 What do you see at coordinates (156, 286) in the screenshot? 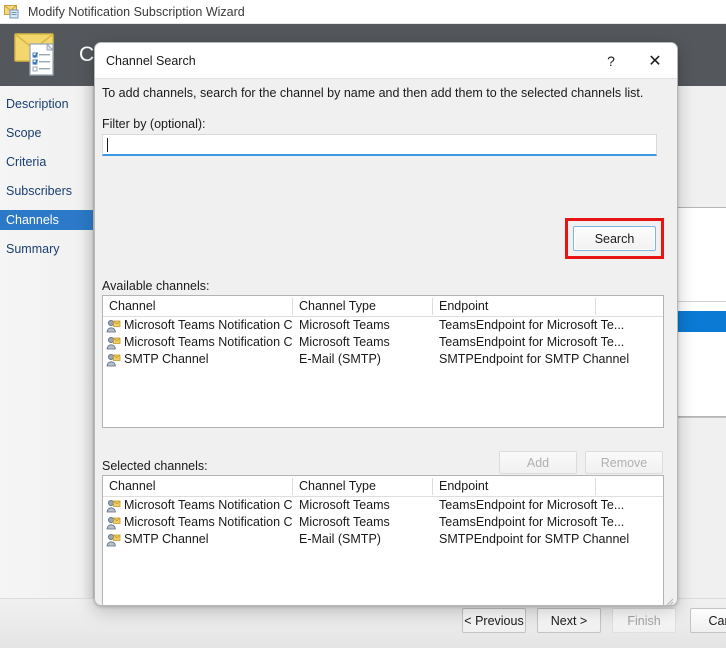
I see `available-channels-label: Available channels:` at bounding box center [156, 286].